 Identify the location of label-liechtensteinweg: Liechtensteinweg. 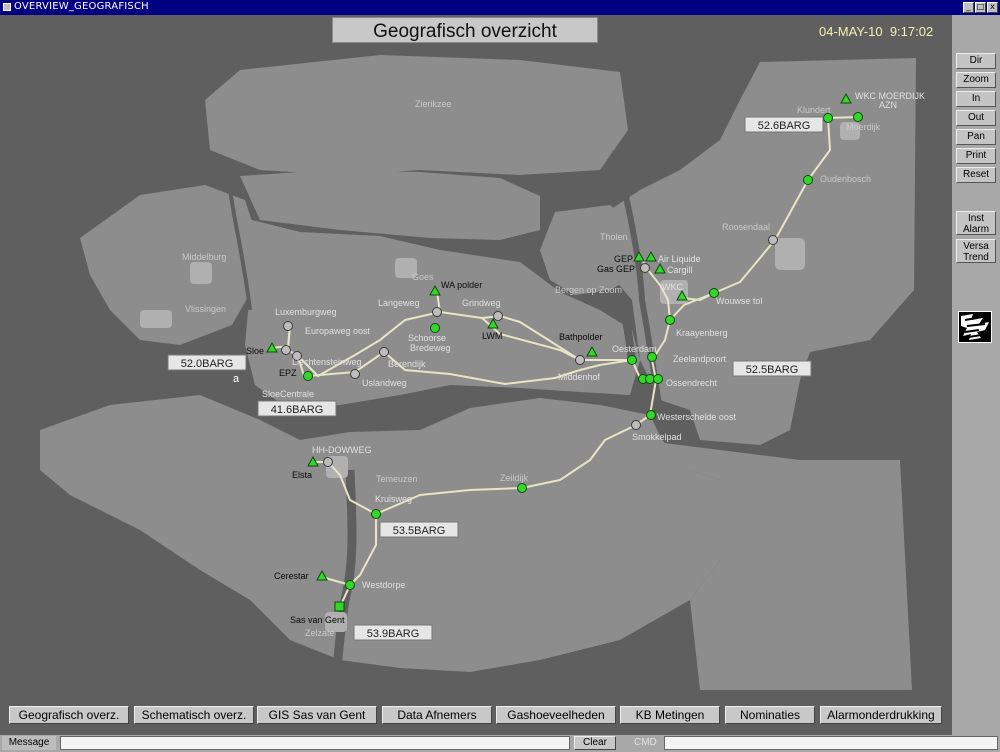
(327, 362).